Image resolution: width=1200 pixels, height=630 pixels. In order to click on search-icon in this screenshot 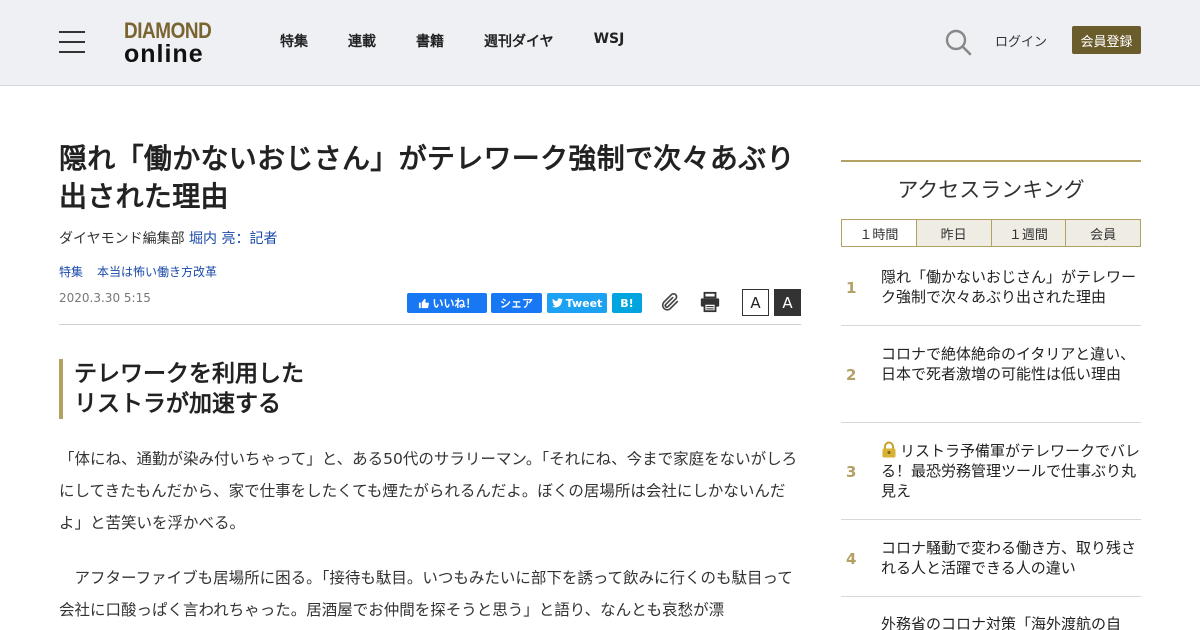, I will do `click(958, 42)`.